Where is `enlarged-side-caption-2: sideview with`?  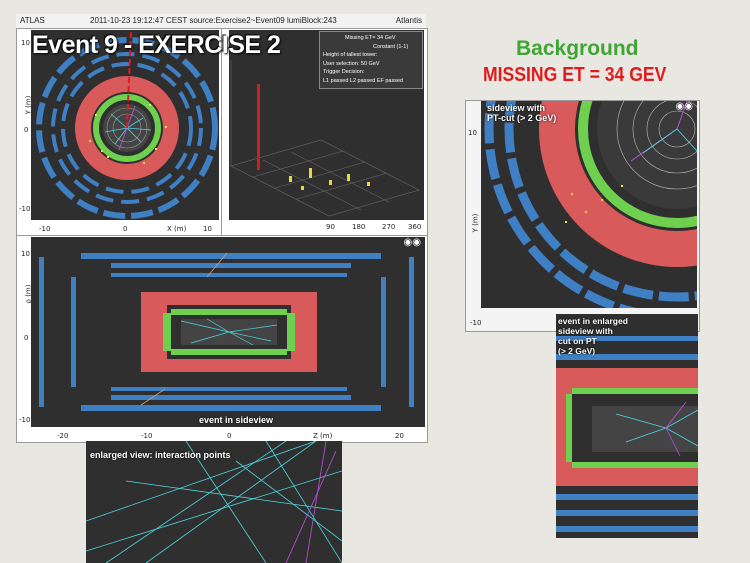 enlarged-side-caption-2: sideview with is located at coordinates (585, 331).